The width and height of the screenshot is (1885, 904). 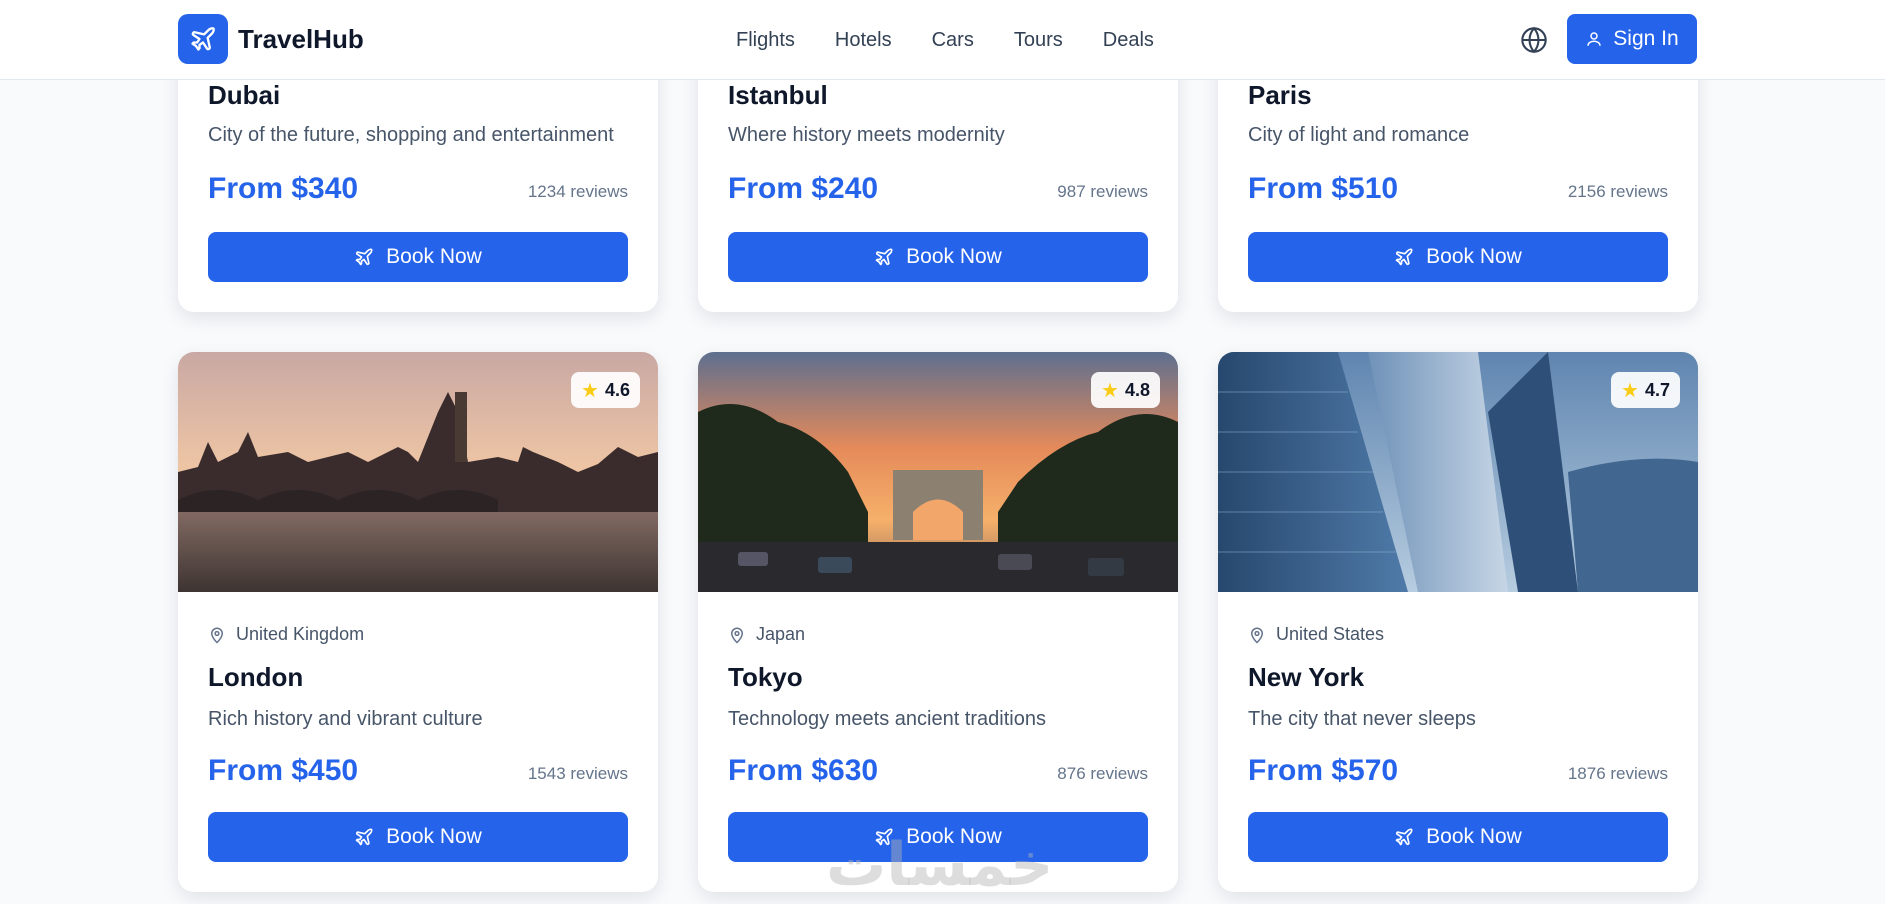 What do you see at coordinates (1617, 191) in the screenshot?
I see `card-reviews: 2156 reviews` at bounding box center [1617, 191].